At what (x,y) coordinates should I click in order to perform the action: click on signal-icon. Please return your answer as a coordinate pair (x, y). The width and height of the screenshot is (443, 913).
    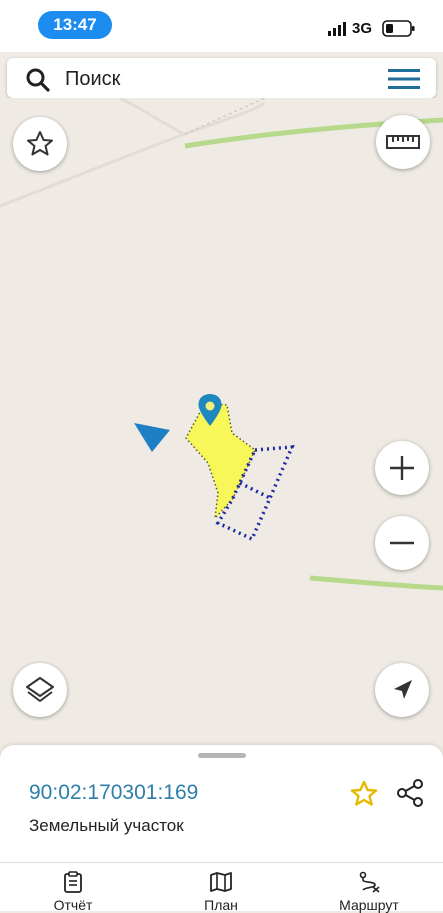
    Looking at the image, I should click on (337, 29).